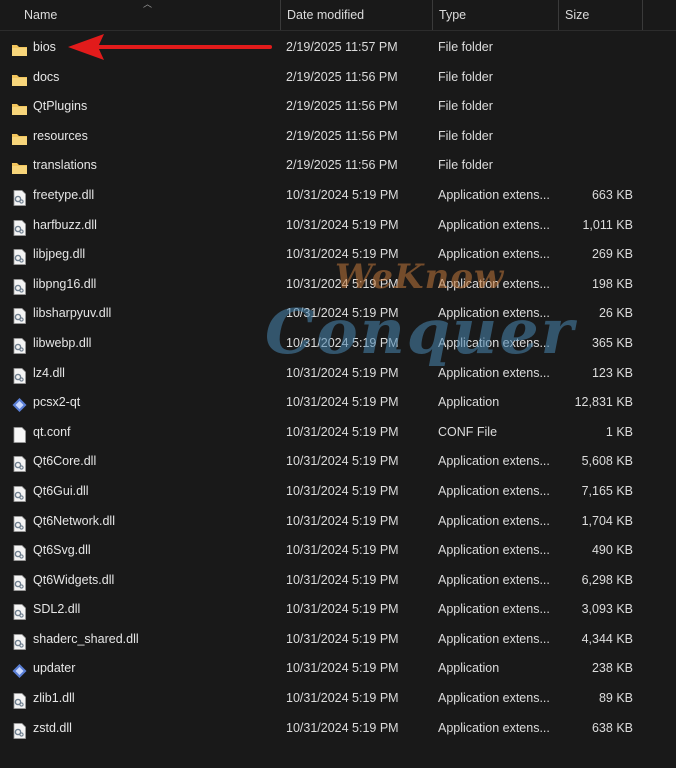  Describe the element at coordinates (148, 4) in the screenshot. I see `sort-ascending-icon: ︿` at that location.